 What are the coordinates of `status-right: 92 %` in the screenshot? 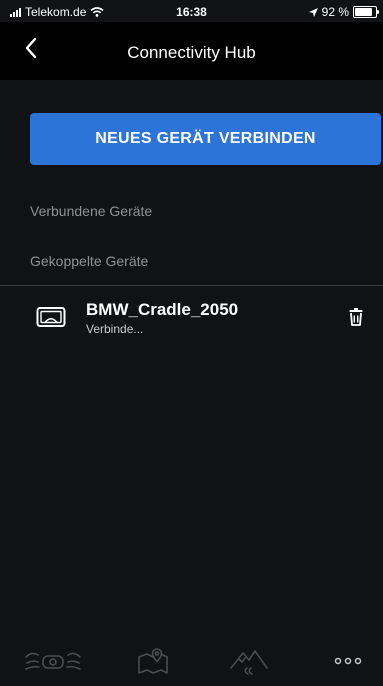 It's located at (343, 12).